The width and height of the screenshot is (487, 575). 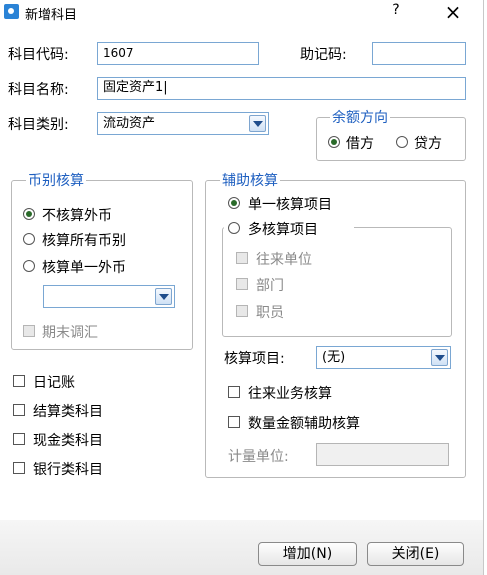 What do you see at coordinates (84, 268) in the screenshot?
I see `single-currency-label: 核算单一外币` at bounding box center [84, 268].